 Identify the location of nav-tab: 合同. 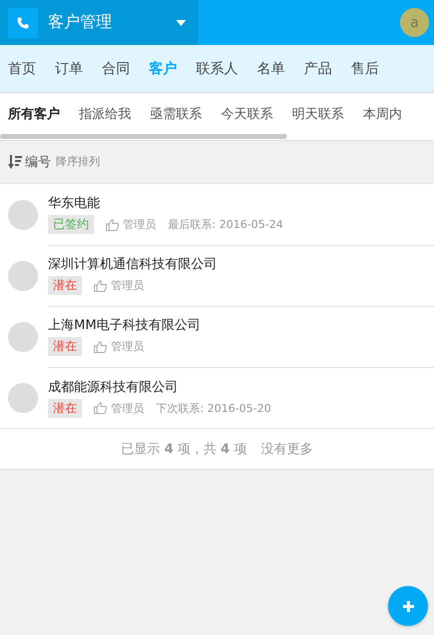
(116, 69).